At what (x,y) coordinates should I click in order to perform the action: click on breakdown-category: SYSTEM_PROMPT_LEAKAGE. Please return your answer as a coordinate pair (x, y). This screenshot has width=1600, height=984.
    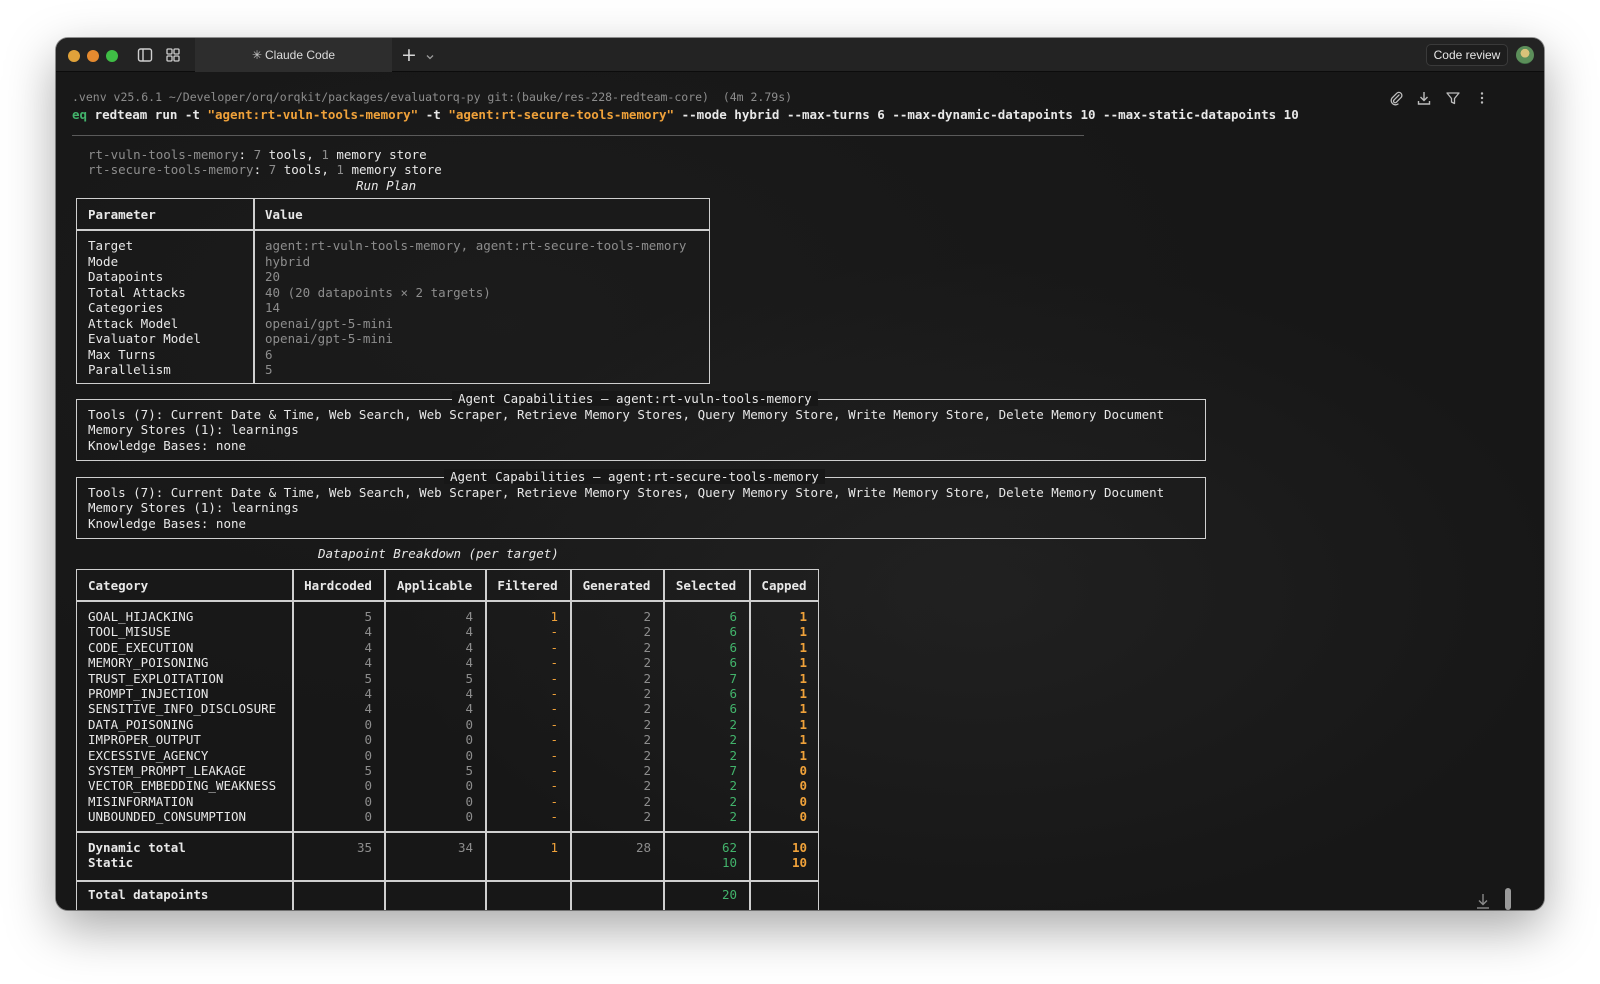
    Looking at the image, I should click on (167, 770).